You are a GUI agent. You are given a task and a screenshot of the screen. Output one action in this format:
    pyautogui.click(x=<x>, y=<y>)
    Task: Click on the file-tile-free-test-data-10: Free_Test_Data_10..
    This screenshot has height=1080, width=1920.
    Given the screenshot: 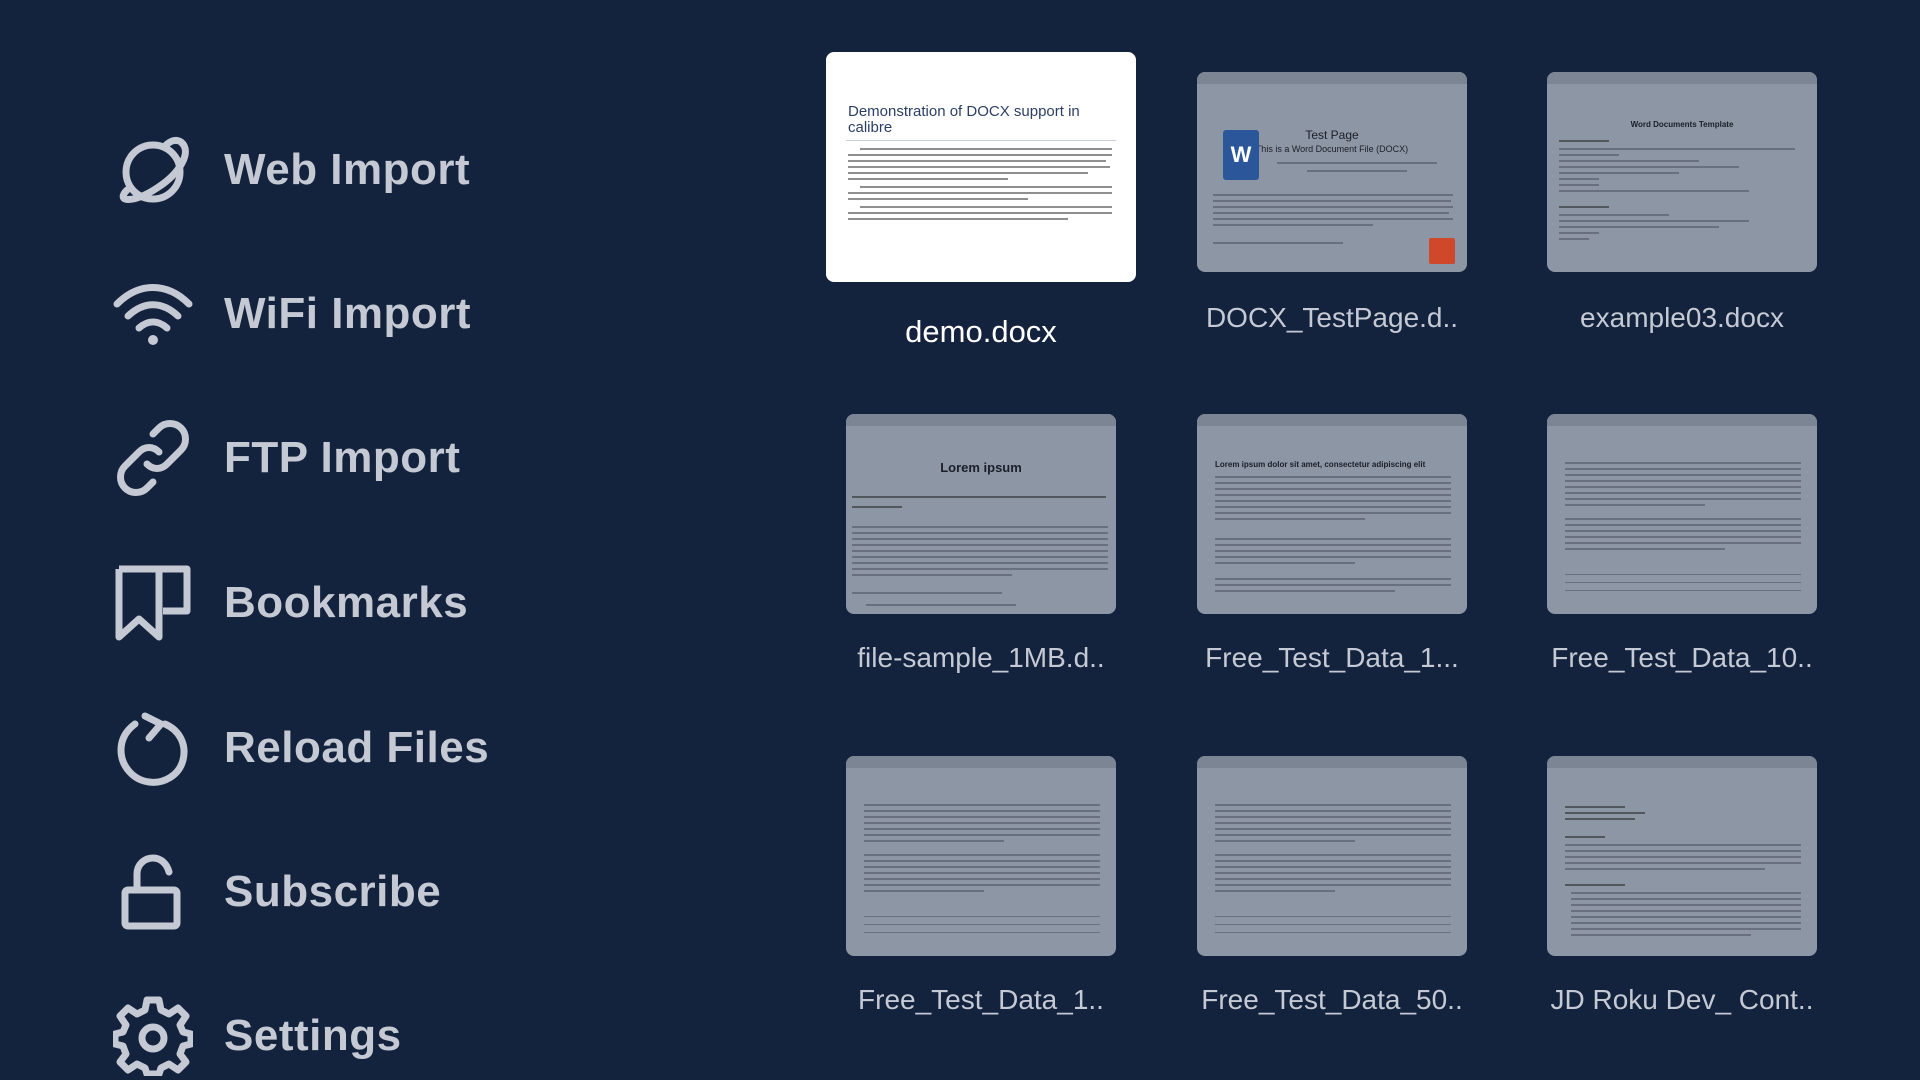 What is the action you would take?
    pyautogui.click(x=1682, y=549)
    